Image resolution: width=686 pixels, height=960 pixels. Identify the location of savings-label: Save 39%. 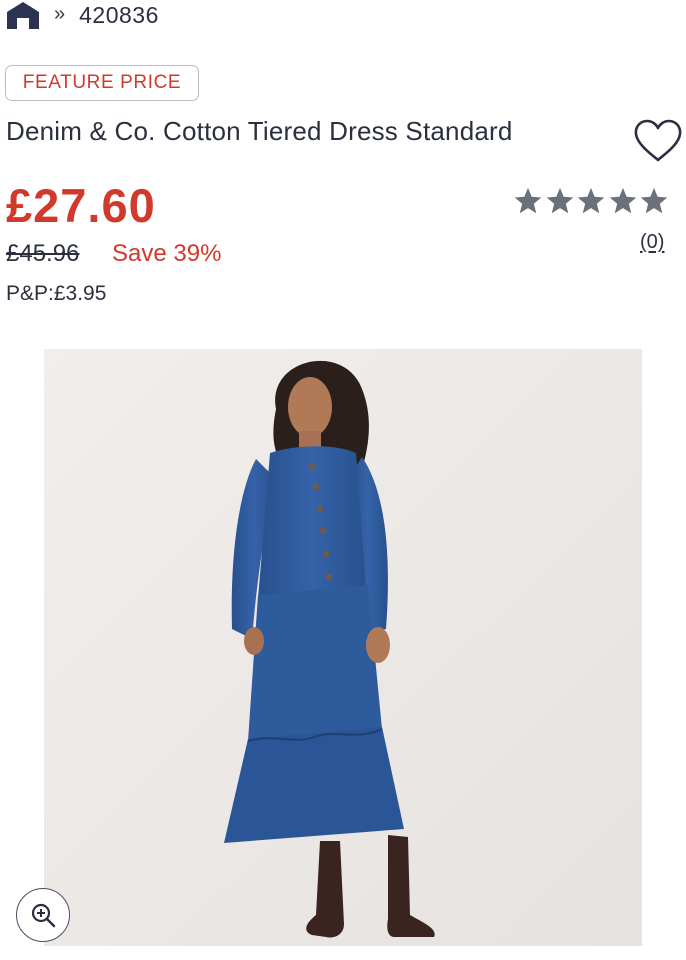
(167, 253).